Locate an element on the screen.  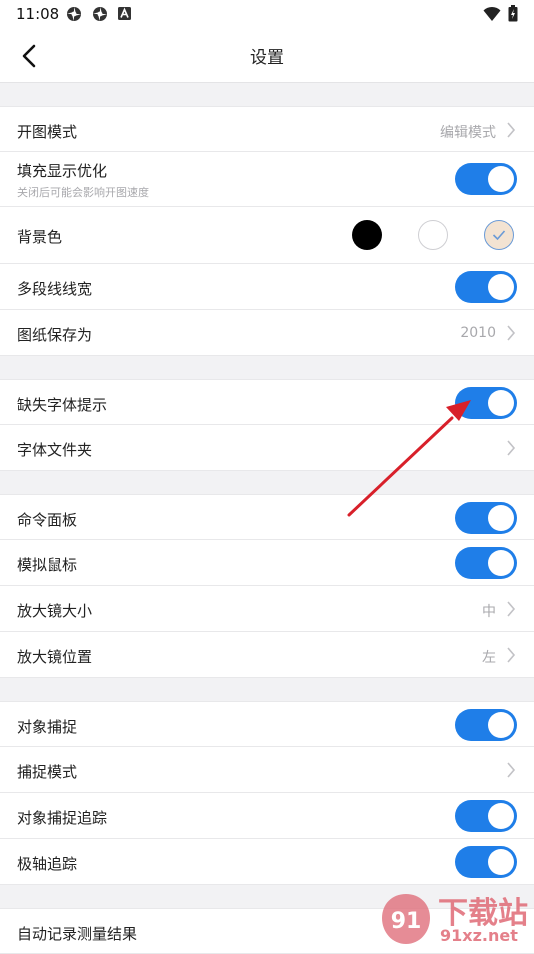
row-label: 放大镜大小 is located at coordinates (55, 611).